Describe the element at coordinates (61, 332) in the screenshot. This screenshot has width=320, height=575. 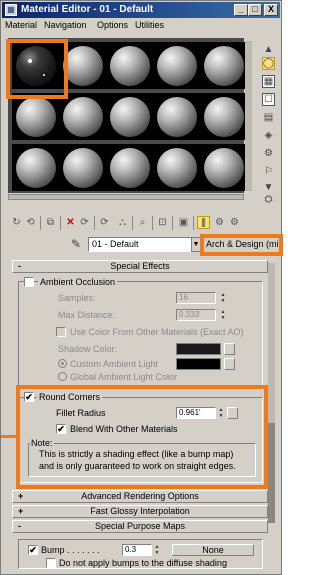
I see `use-color-checkbox` at that location.